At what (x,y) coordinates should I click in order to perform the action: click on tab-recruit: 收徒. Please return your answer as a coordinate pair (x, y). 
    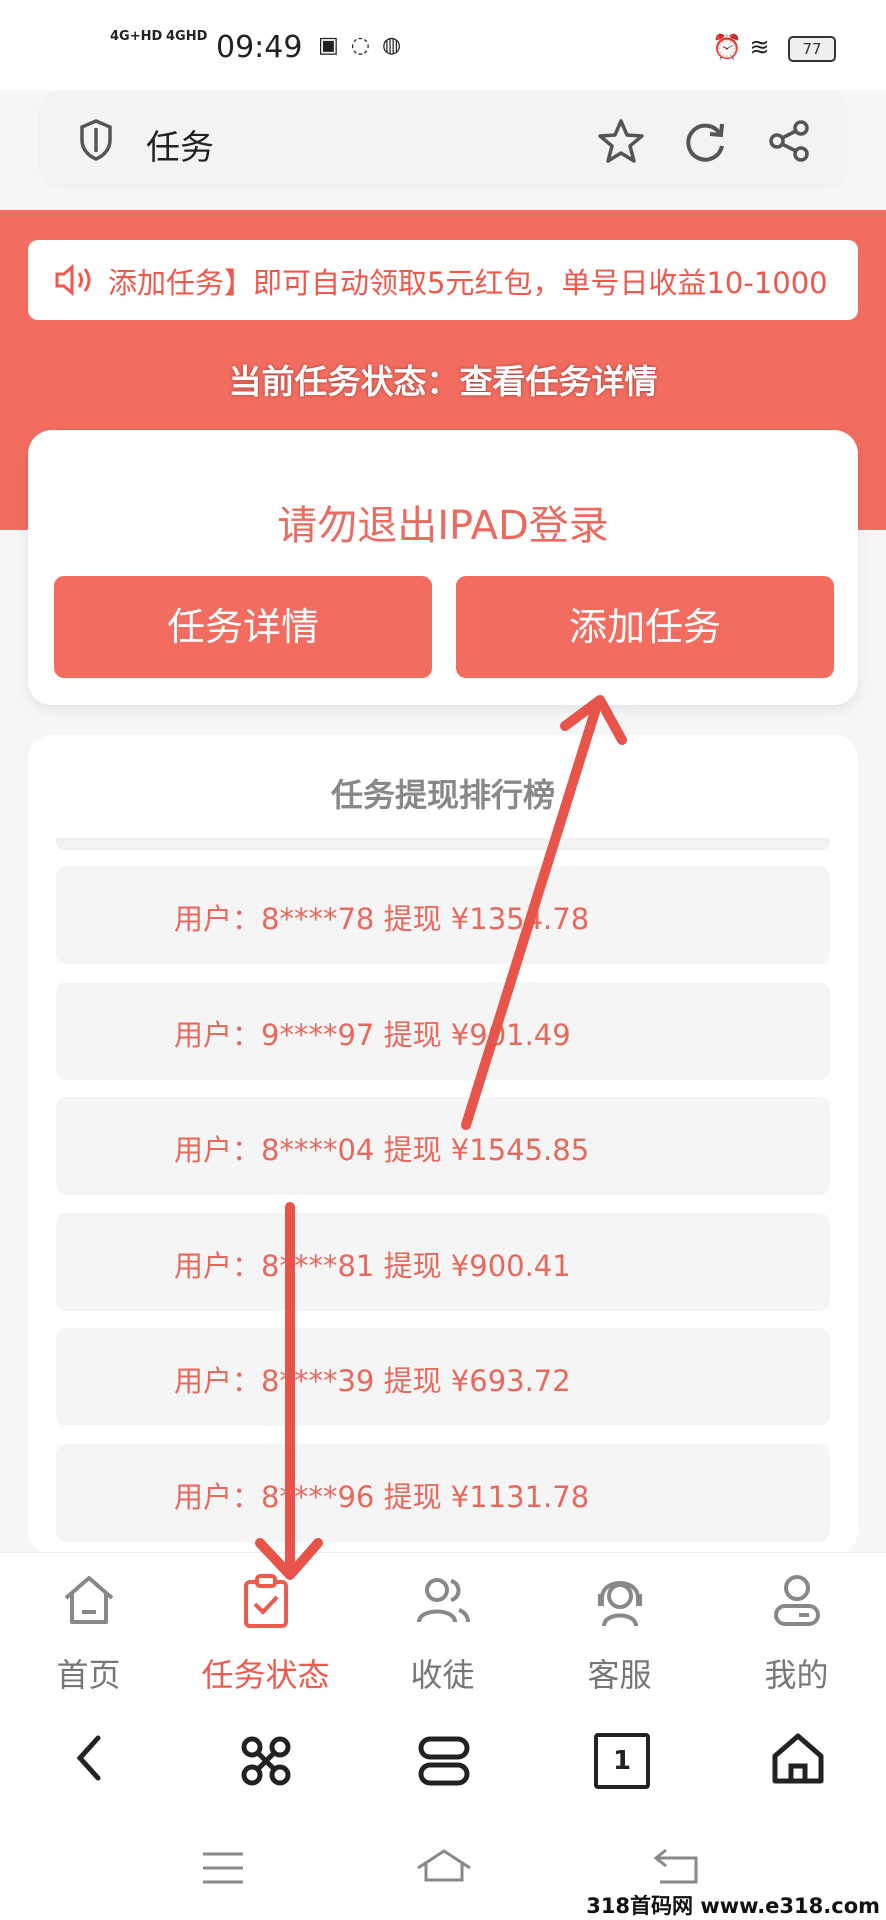
    Looking at the image, I should click on (442, 1632).